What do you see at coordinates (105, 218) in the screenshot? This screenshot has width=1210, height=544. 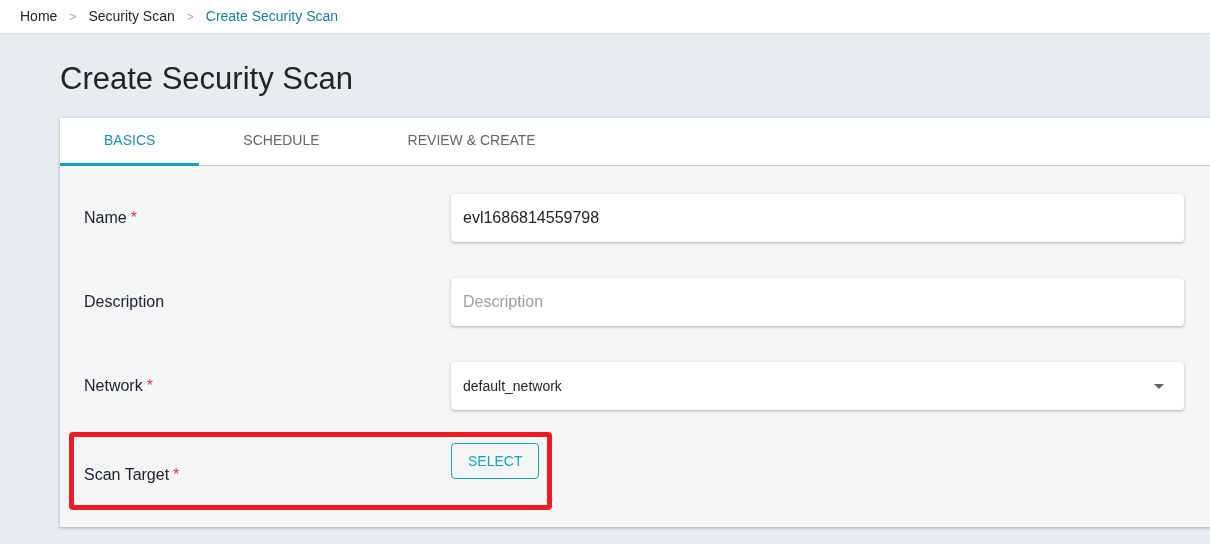 I see `field-label: Name` at bounding box center [105, 218].